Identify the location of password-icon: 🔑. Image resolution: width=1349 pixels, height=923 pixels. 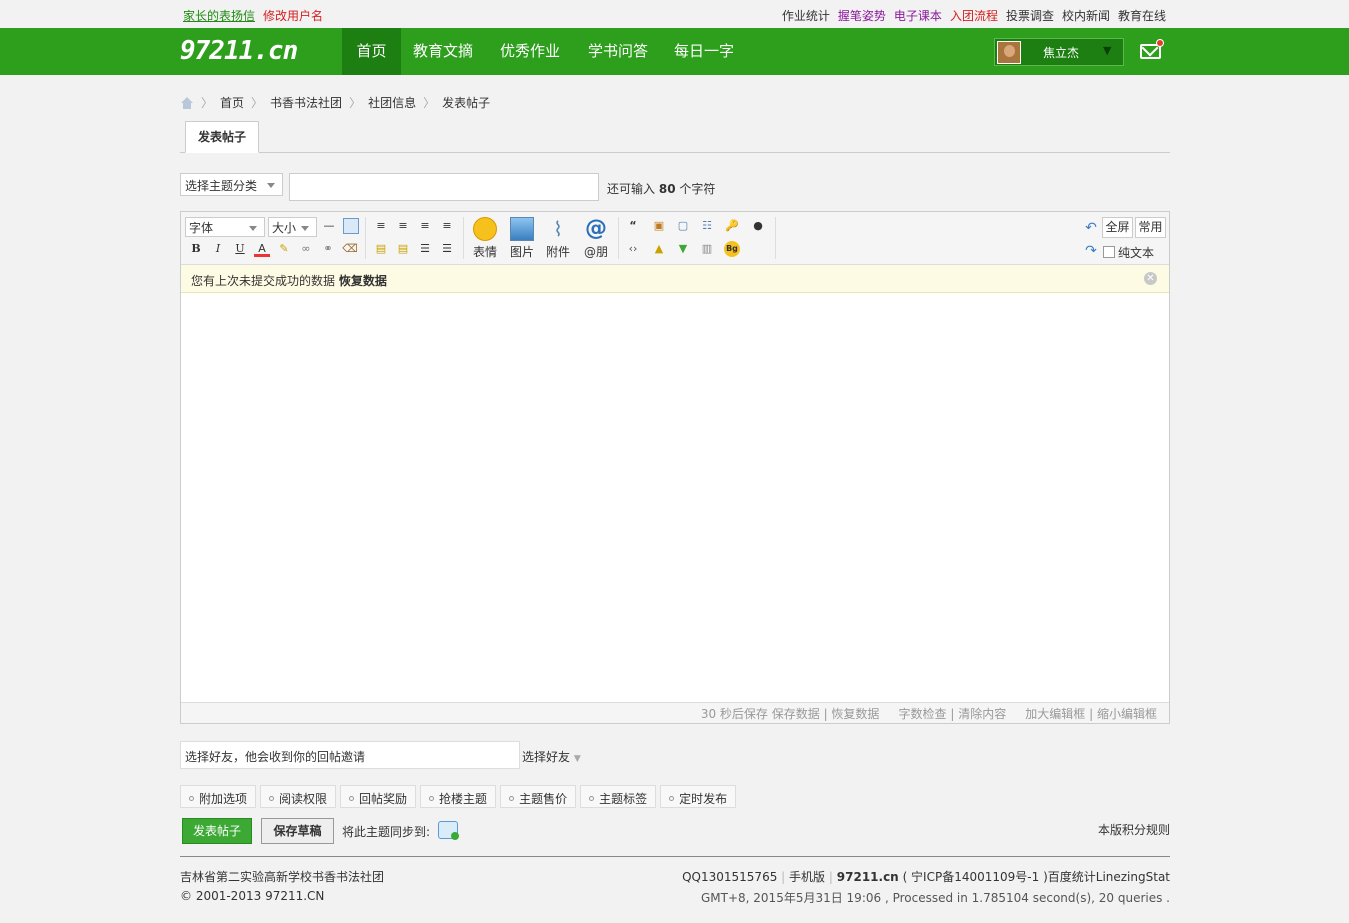
(732, 226).